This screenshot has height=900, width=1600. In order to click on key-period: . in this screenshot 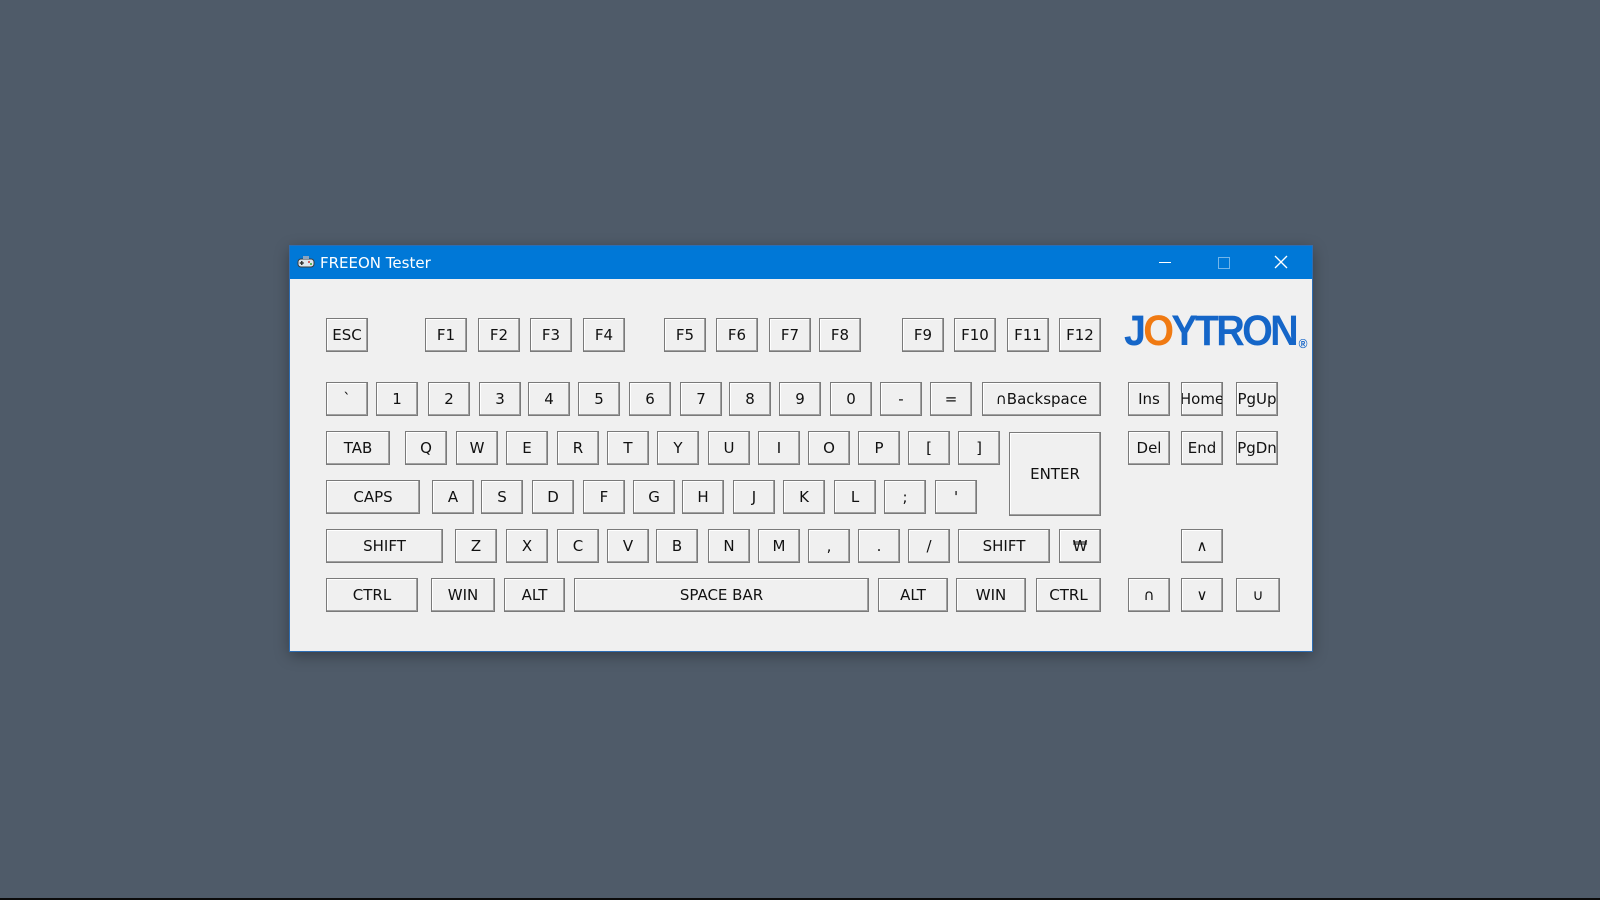, I will do `click(879, 546)`.